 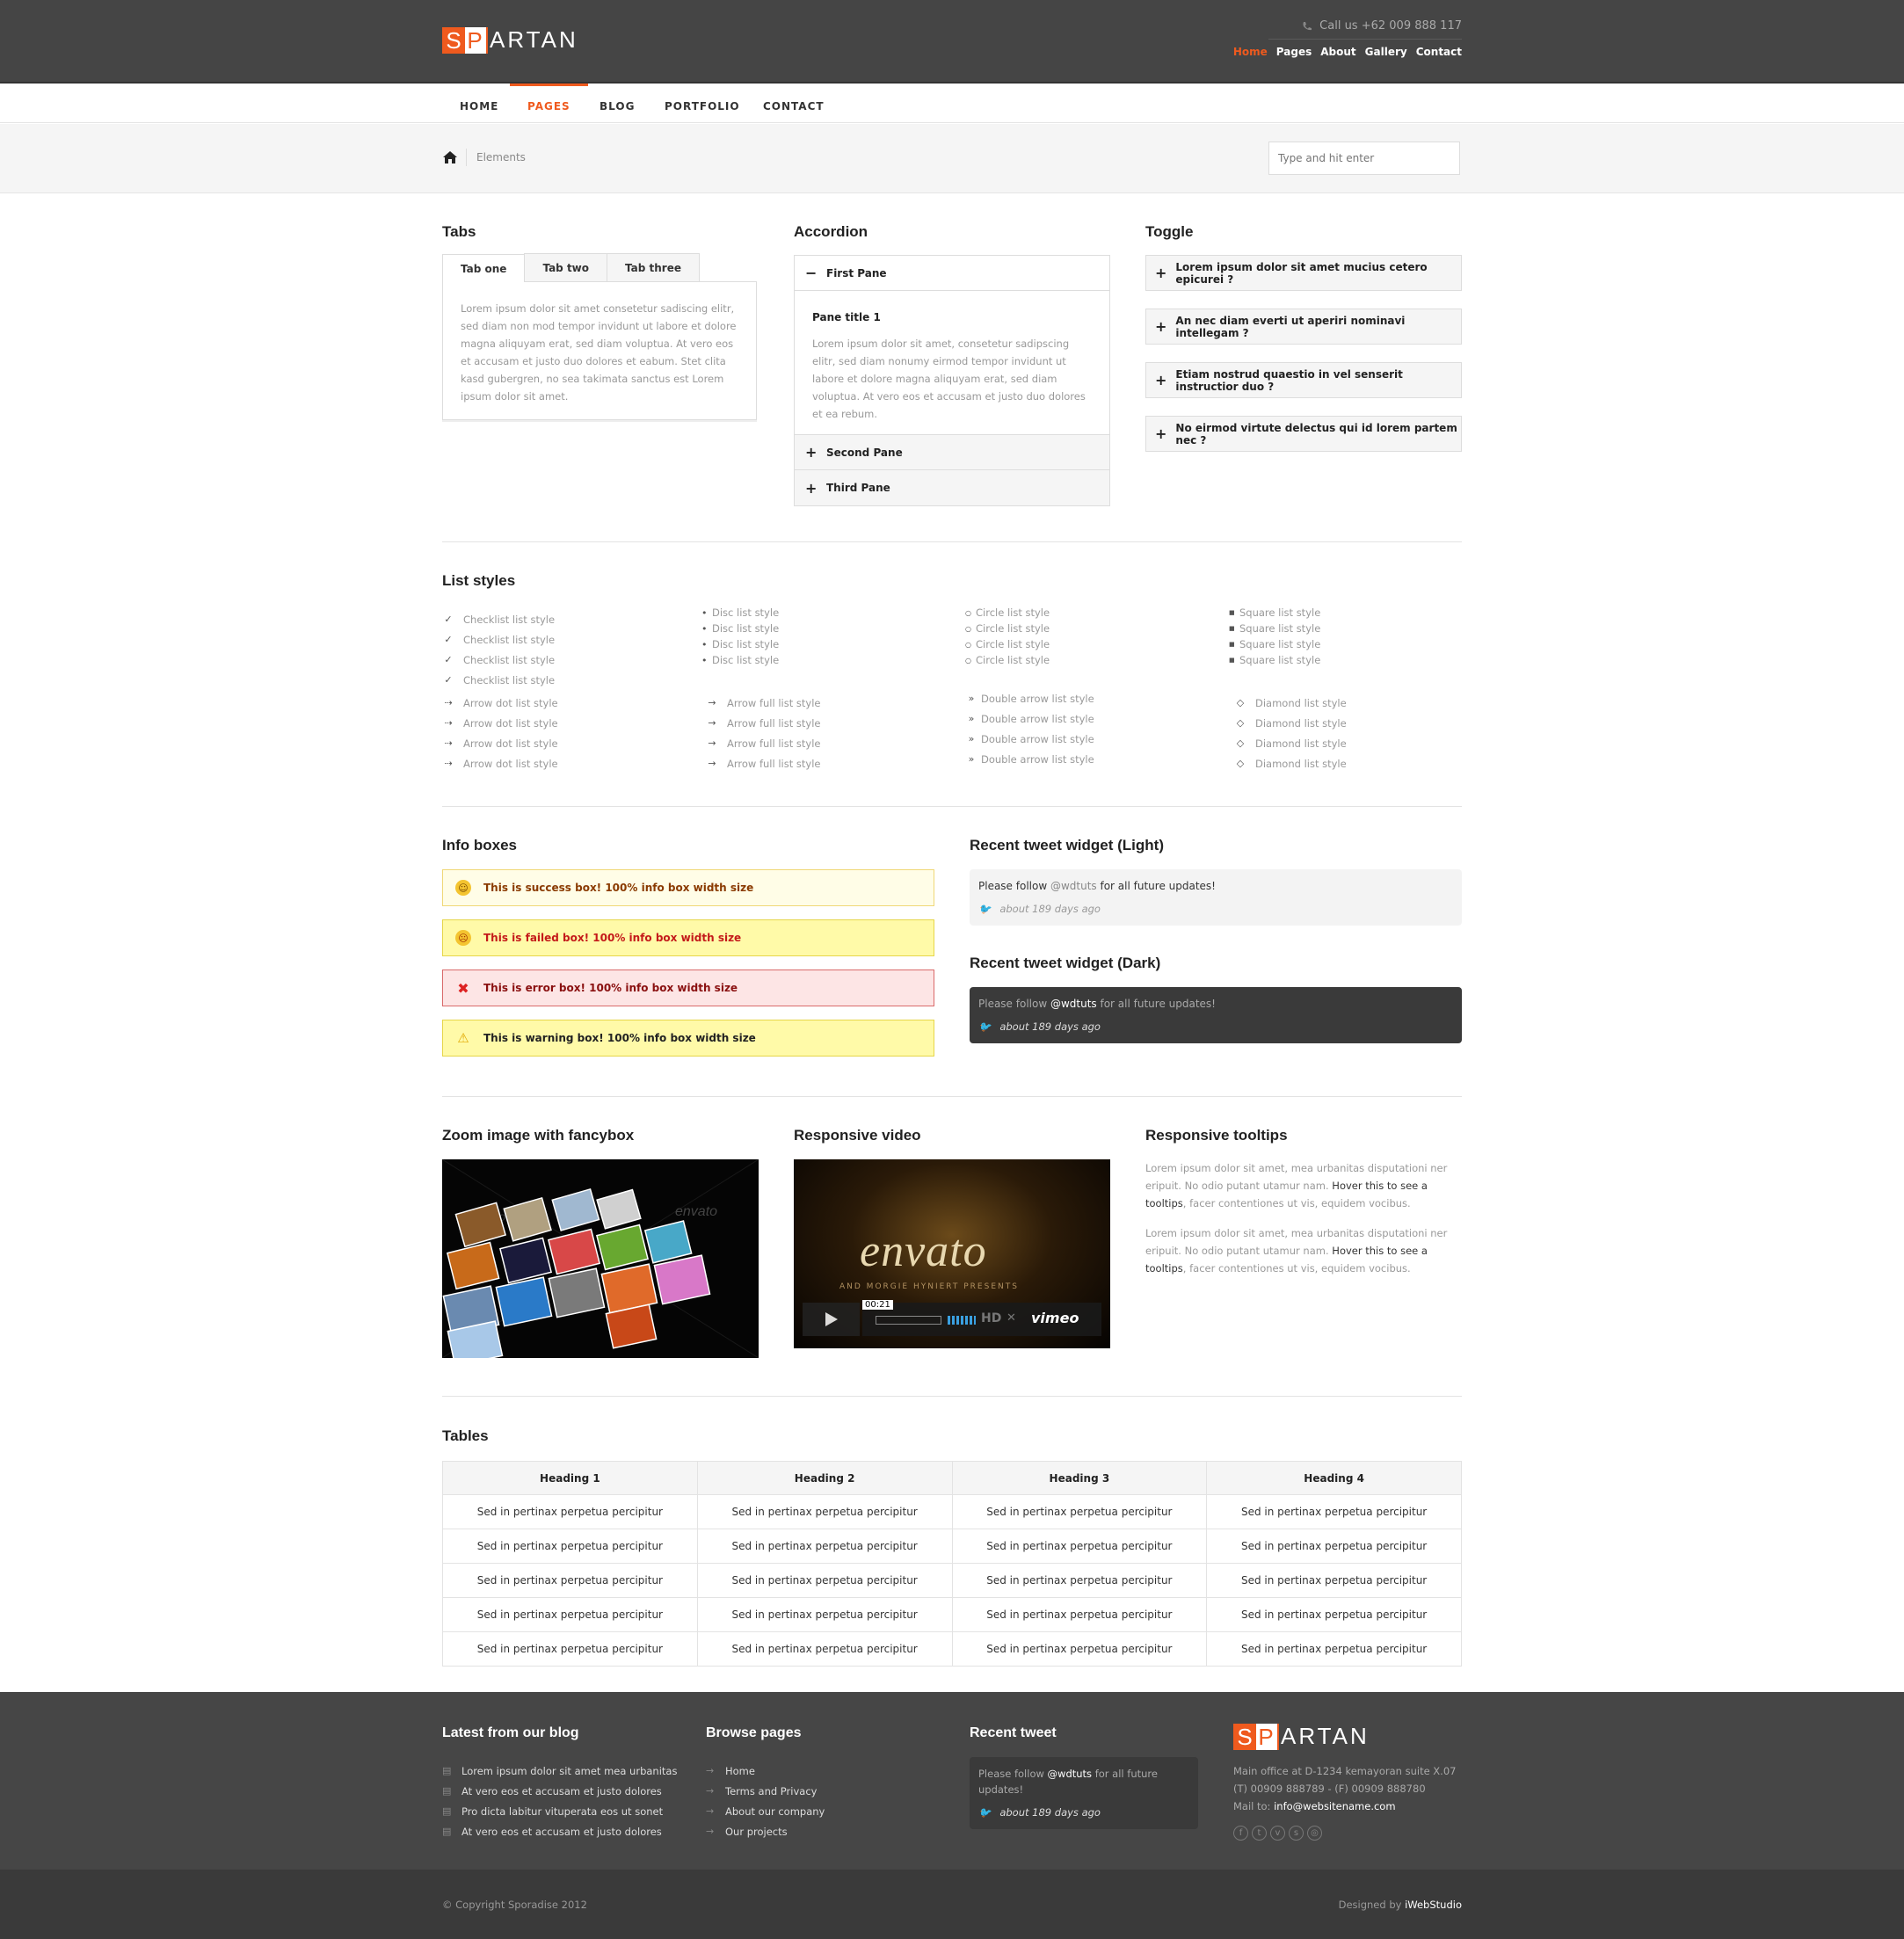 What do you see at coordinates (702, 103) in the screenshot?
I see `nav-portfolio: PORTFOLIO` at bounding box center [702, 103].